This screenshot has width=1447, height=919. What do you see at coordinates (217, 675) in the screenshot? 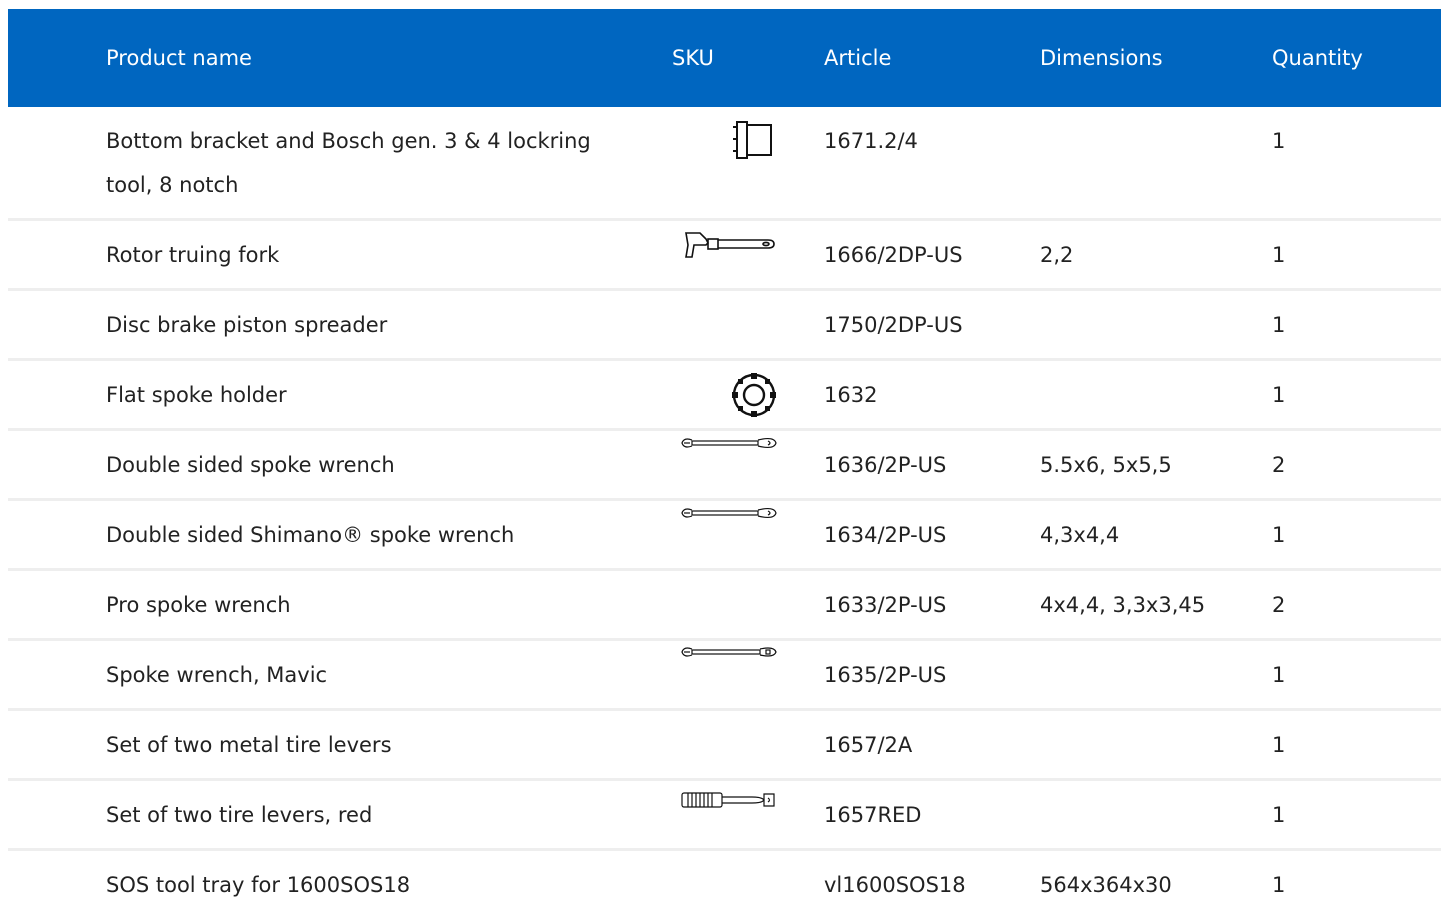
I see `product-name: Spoke wrench, Mavic` at bounding box center [217, 675].